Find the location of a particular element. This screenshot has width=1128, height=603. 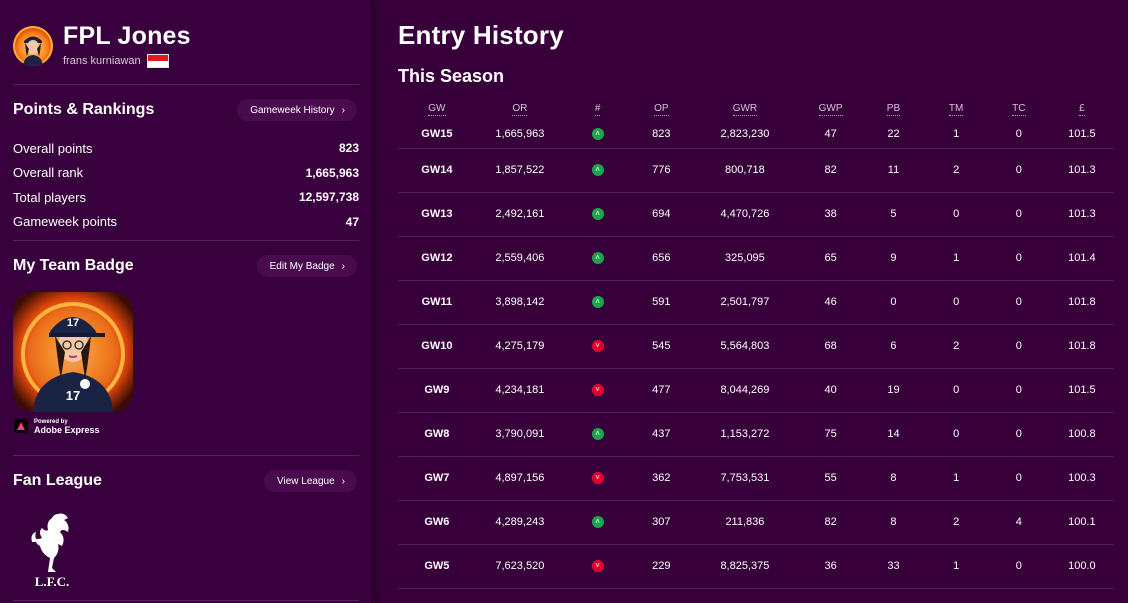

table-row: GW8 3,790,091 ˄ 437 1,153,272 75 14 0 0 100.8 is located at coordinates (756, 434).